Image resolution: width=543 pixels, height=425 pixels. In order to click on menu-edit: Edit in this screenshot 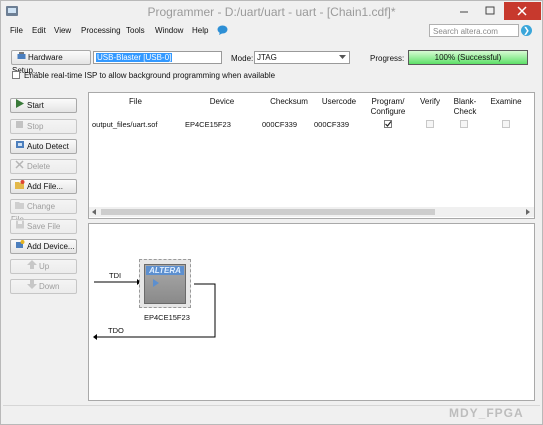, I will do `click(39, 30)`.